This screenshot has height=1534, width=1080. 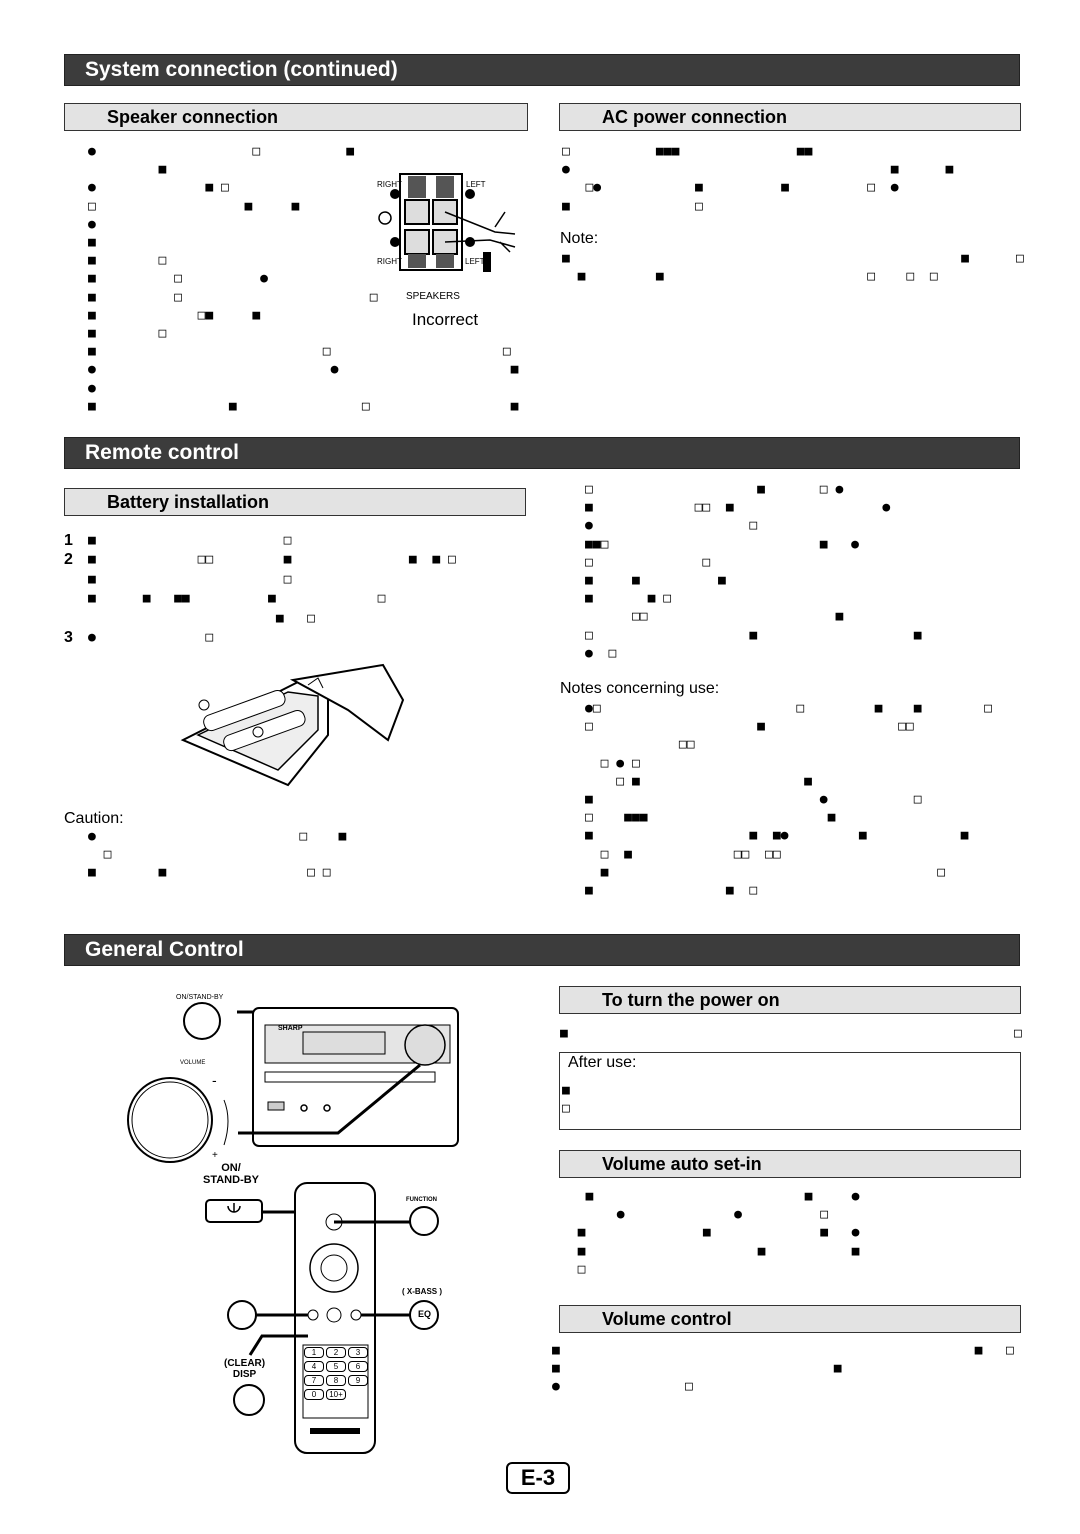 What do you see at coordinates (92, 388) in the screenshot?
I see `text-line: ●` at bounding box center [92, 388].